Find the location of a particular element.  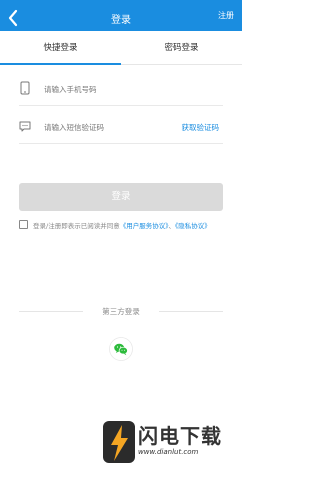

divider-line-right is located at coordinates (191, 311).